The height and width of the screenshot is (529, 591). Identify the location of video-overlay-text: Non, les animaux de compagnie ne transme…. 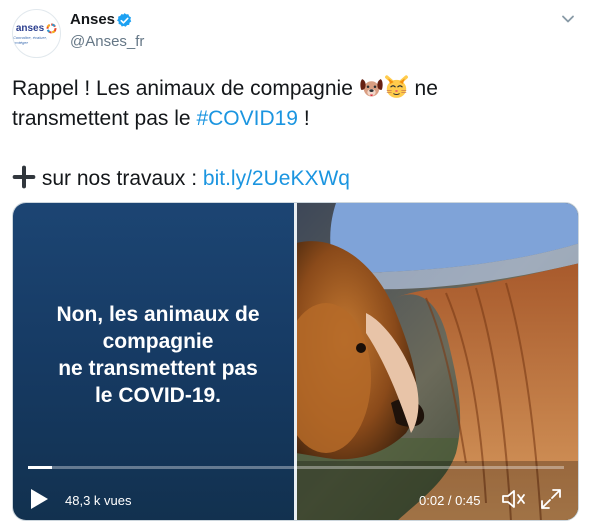
(158, 355).